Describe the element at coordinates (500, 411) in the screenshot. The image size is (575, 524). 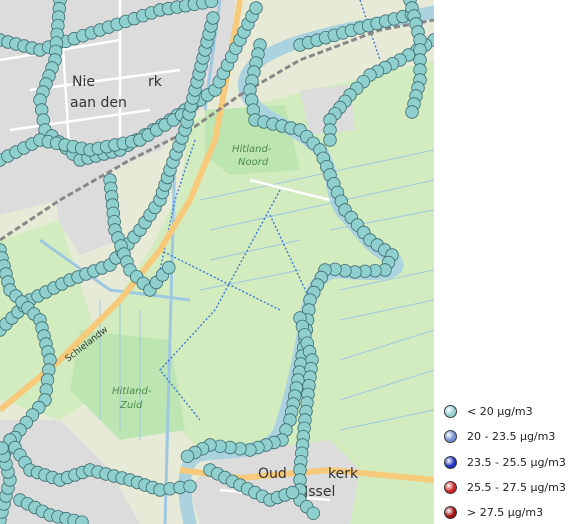
I see `legend-label: < 20 µg/m3` at that location.